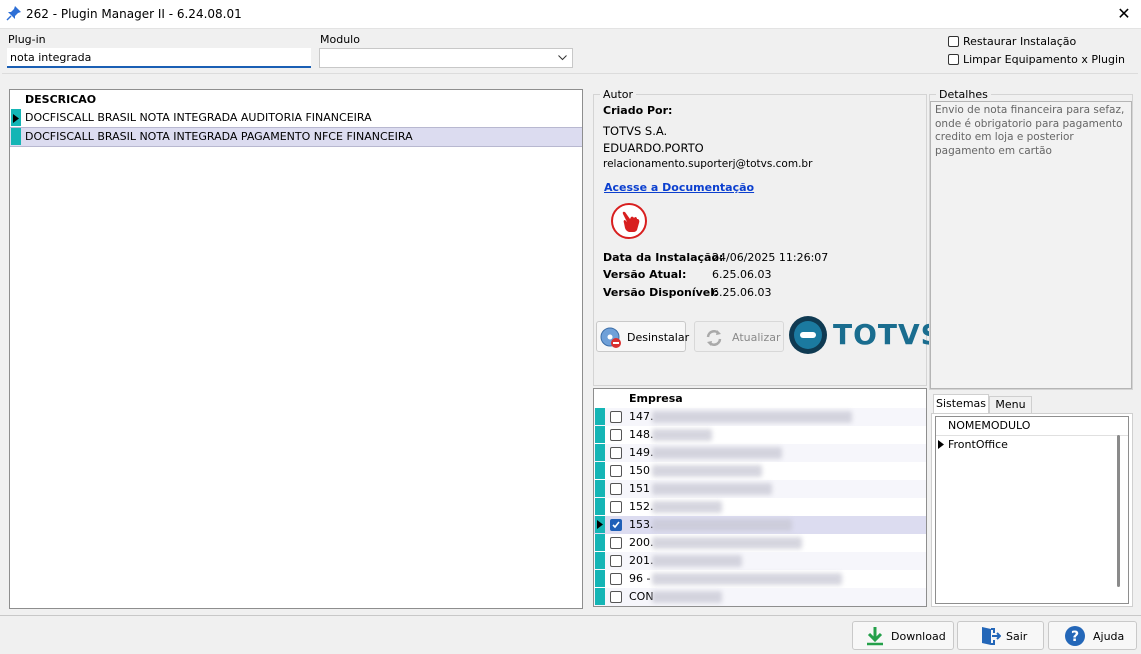  I want to click on sistema-name: FrontOffice, so click(978, 444).